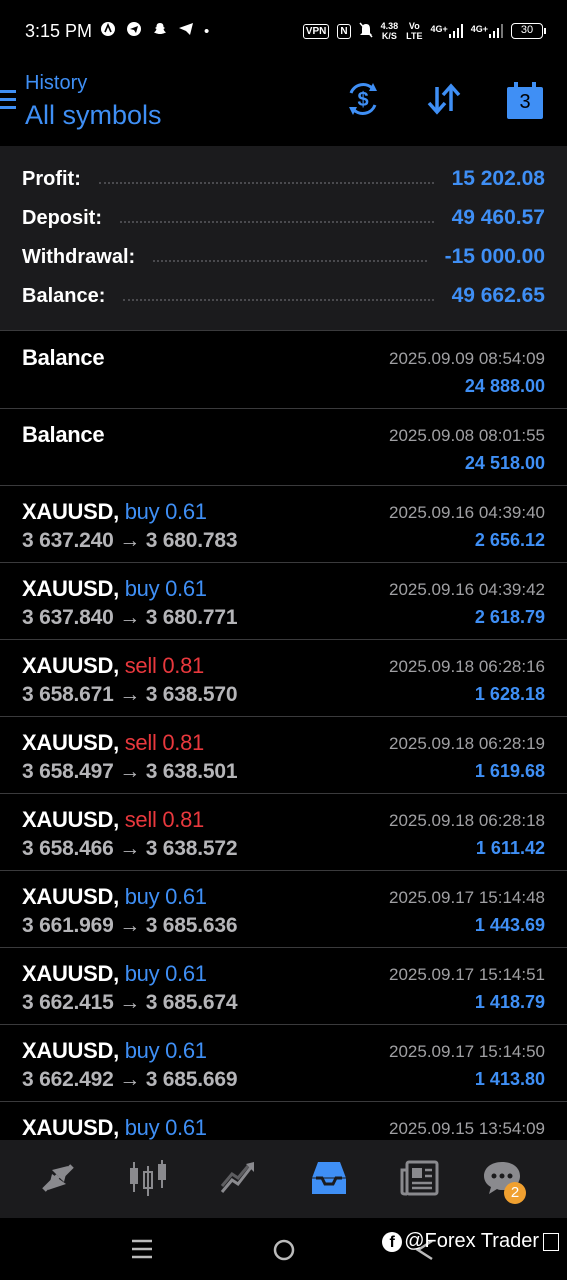 The image size is (567, 1280). Describe the element at coordinates (494, 256) in the screenshot. I see `summary-value: -15 000.00` at that location.